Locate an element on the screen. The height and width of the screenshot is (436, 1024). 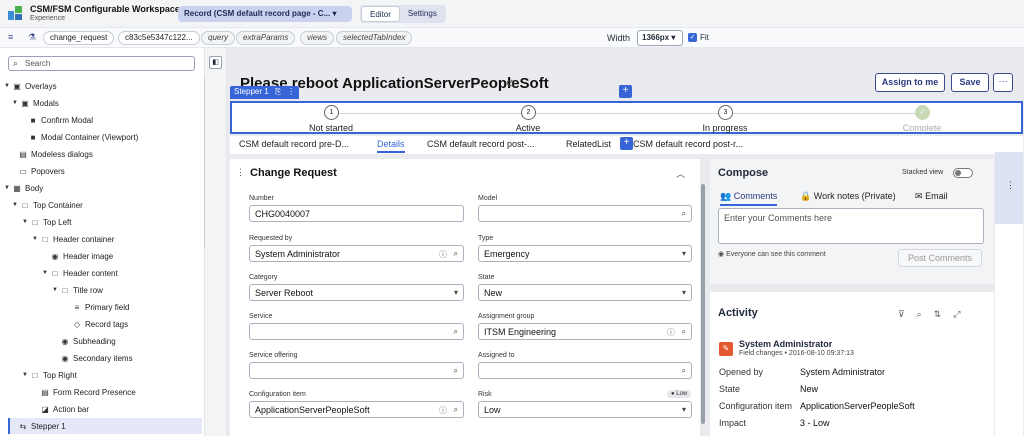
right-rail: ⋮ is located at coordinates (1009, 294).